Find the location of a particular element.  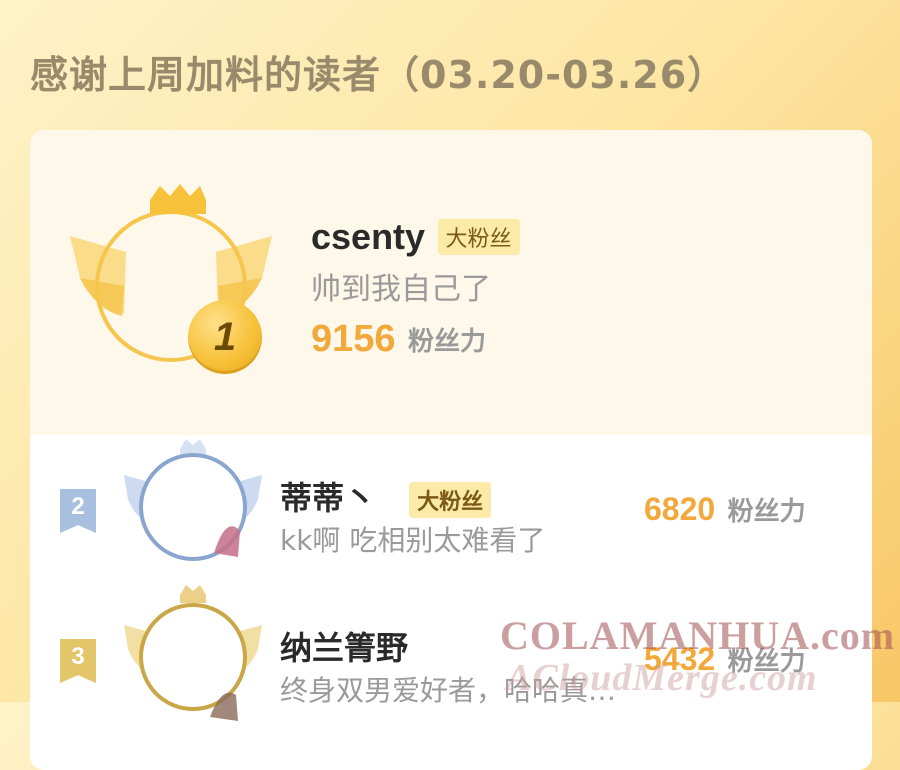

fan-score: 9156 粉丝力 is located at coordinates (398, 339).